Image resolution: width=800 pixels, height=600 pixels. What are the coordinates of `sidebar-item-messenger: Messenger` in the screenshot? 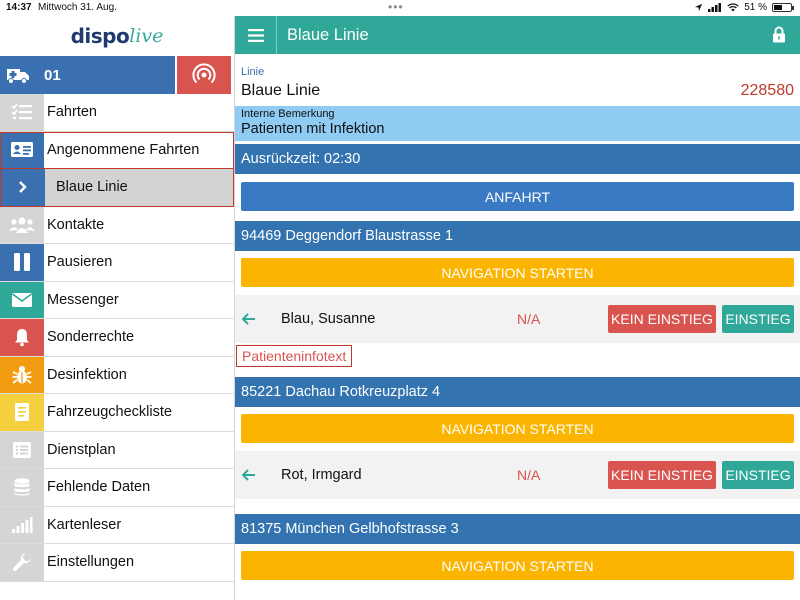 It's located at (117, 300).